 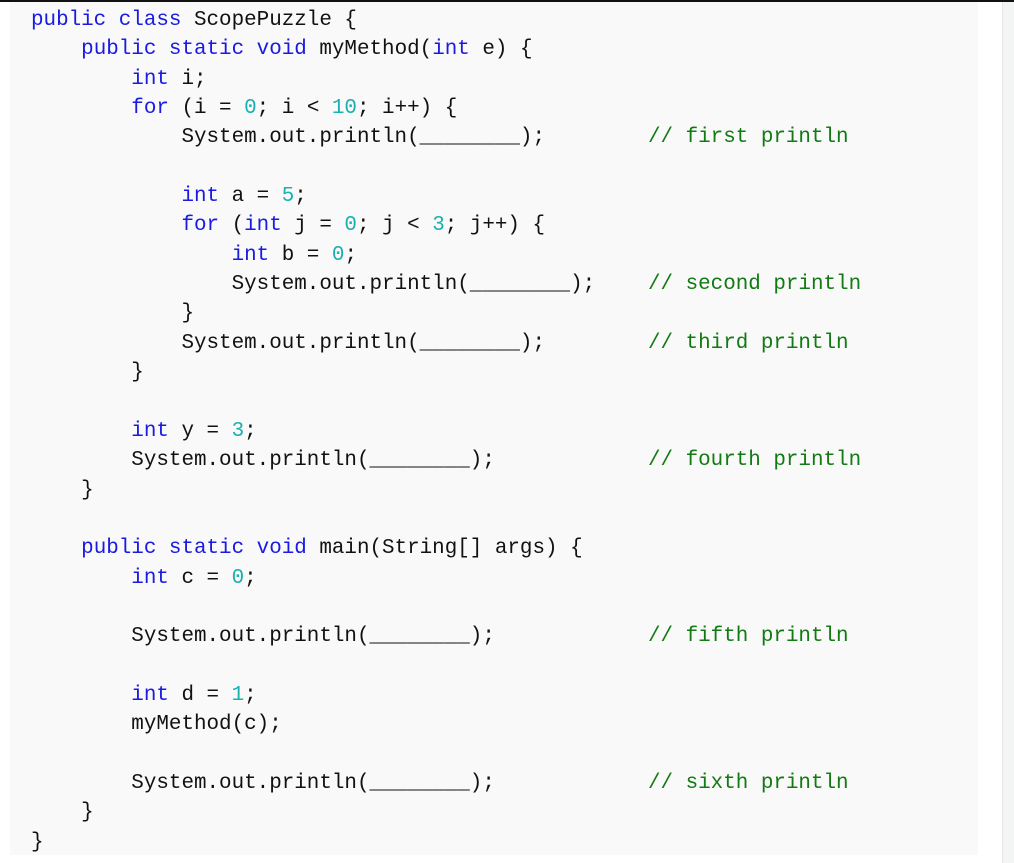 What do you see at coordinates (313, 196) in the screenshot?
I see `code-line: int a = 5;` at bounding box center [313, 196].